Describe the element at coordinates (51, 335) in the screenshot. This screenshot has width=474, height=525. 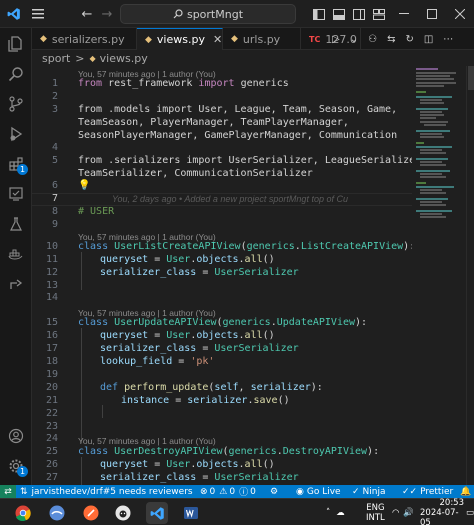
I see `line-number: 16` at that location.